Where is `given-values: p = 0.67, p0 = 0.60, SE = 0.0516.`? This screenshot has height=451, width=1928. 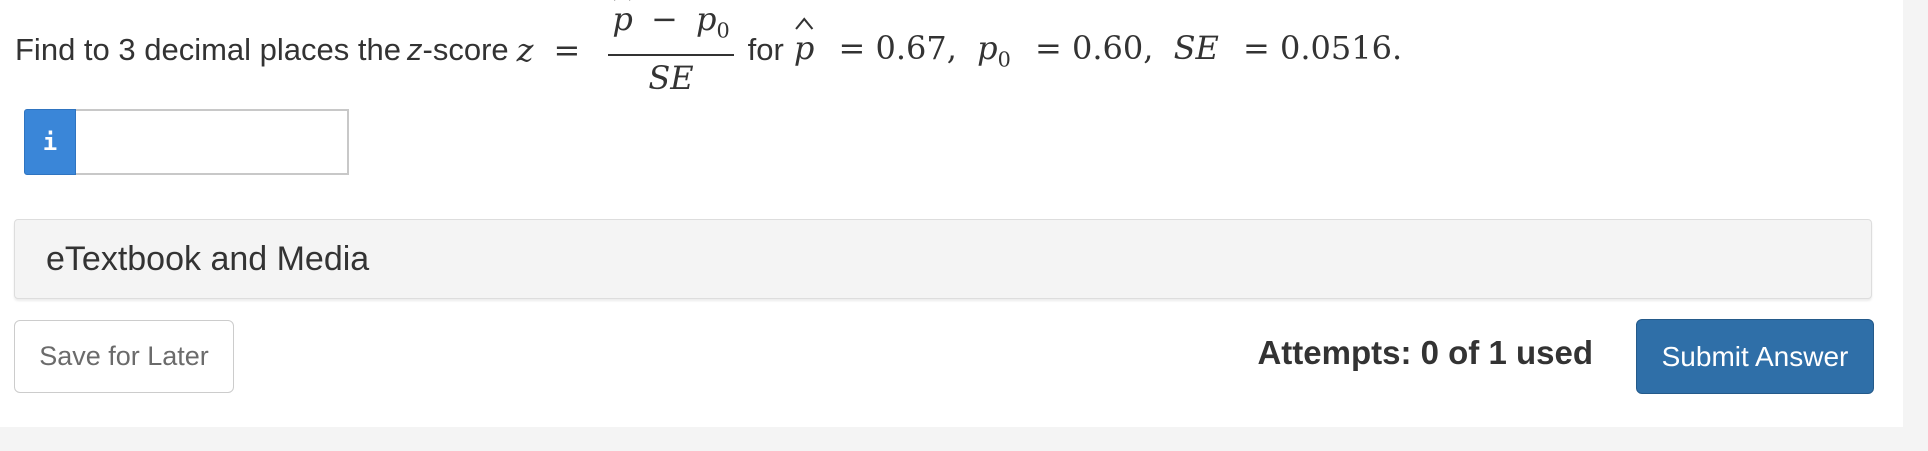
given-values: p = 0.67, p0 = 0.60, SE = 0.0516. is located at coordinates (1098, 44).